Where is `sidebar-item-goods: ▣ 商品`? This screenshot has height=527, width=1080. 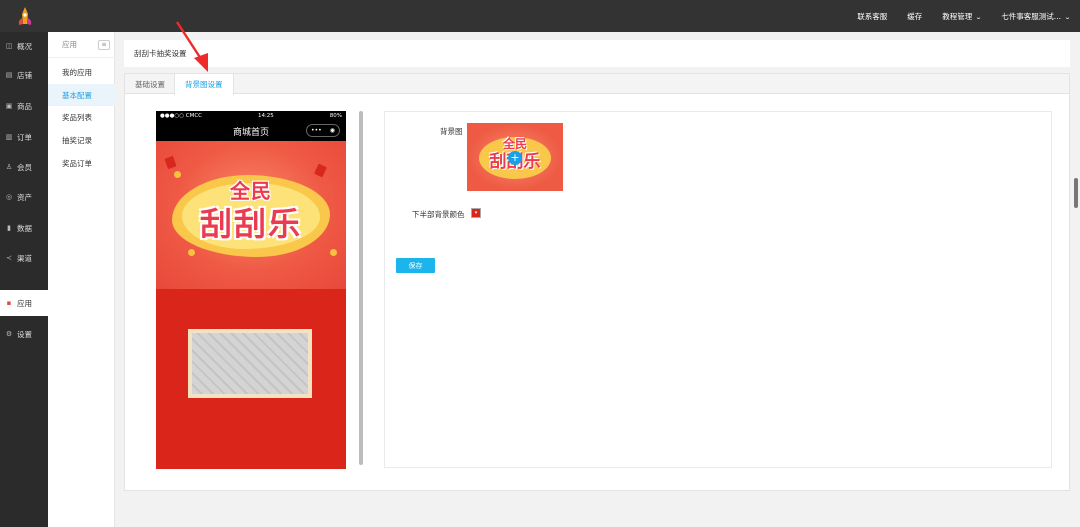 sidebar-item-goods: ▣ 商品 is located at coordinates (24, 106).